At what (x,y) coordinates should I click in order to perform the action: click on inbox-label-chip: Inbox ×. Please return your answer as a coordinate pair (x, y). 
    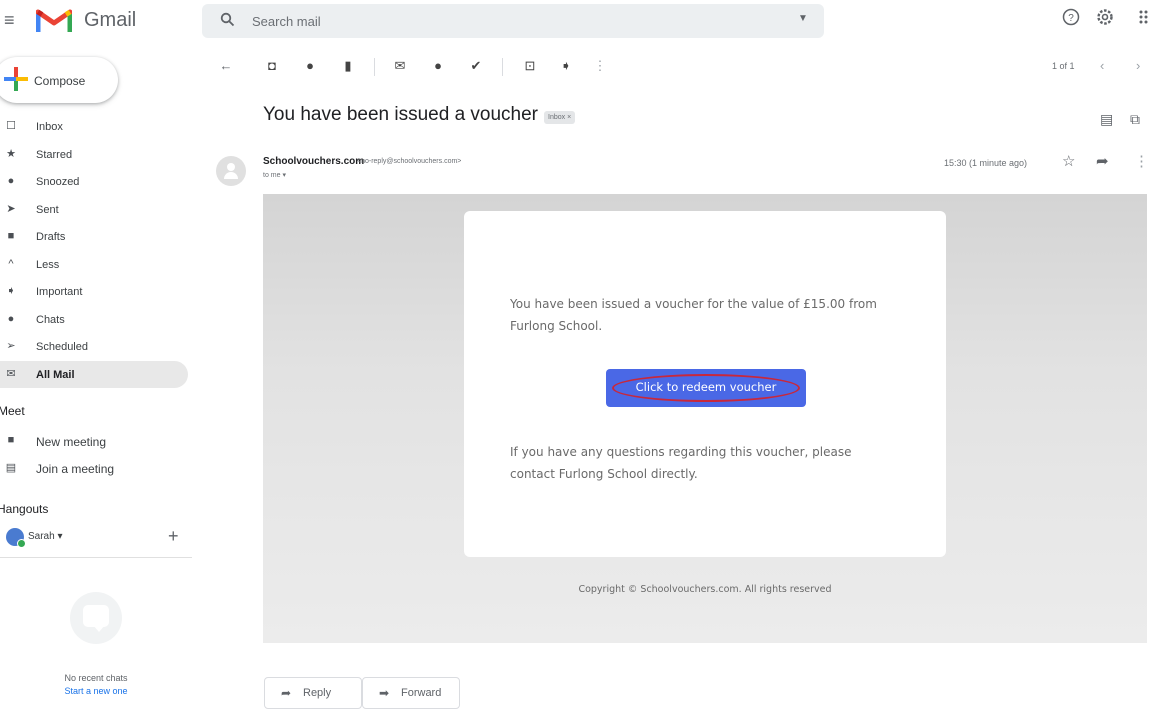
    Looking at the image, I should click on (560, 117).